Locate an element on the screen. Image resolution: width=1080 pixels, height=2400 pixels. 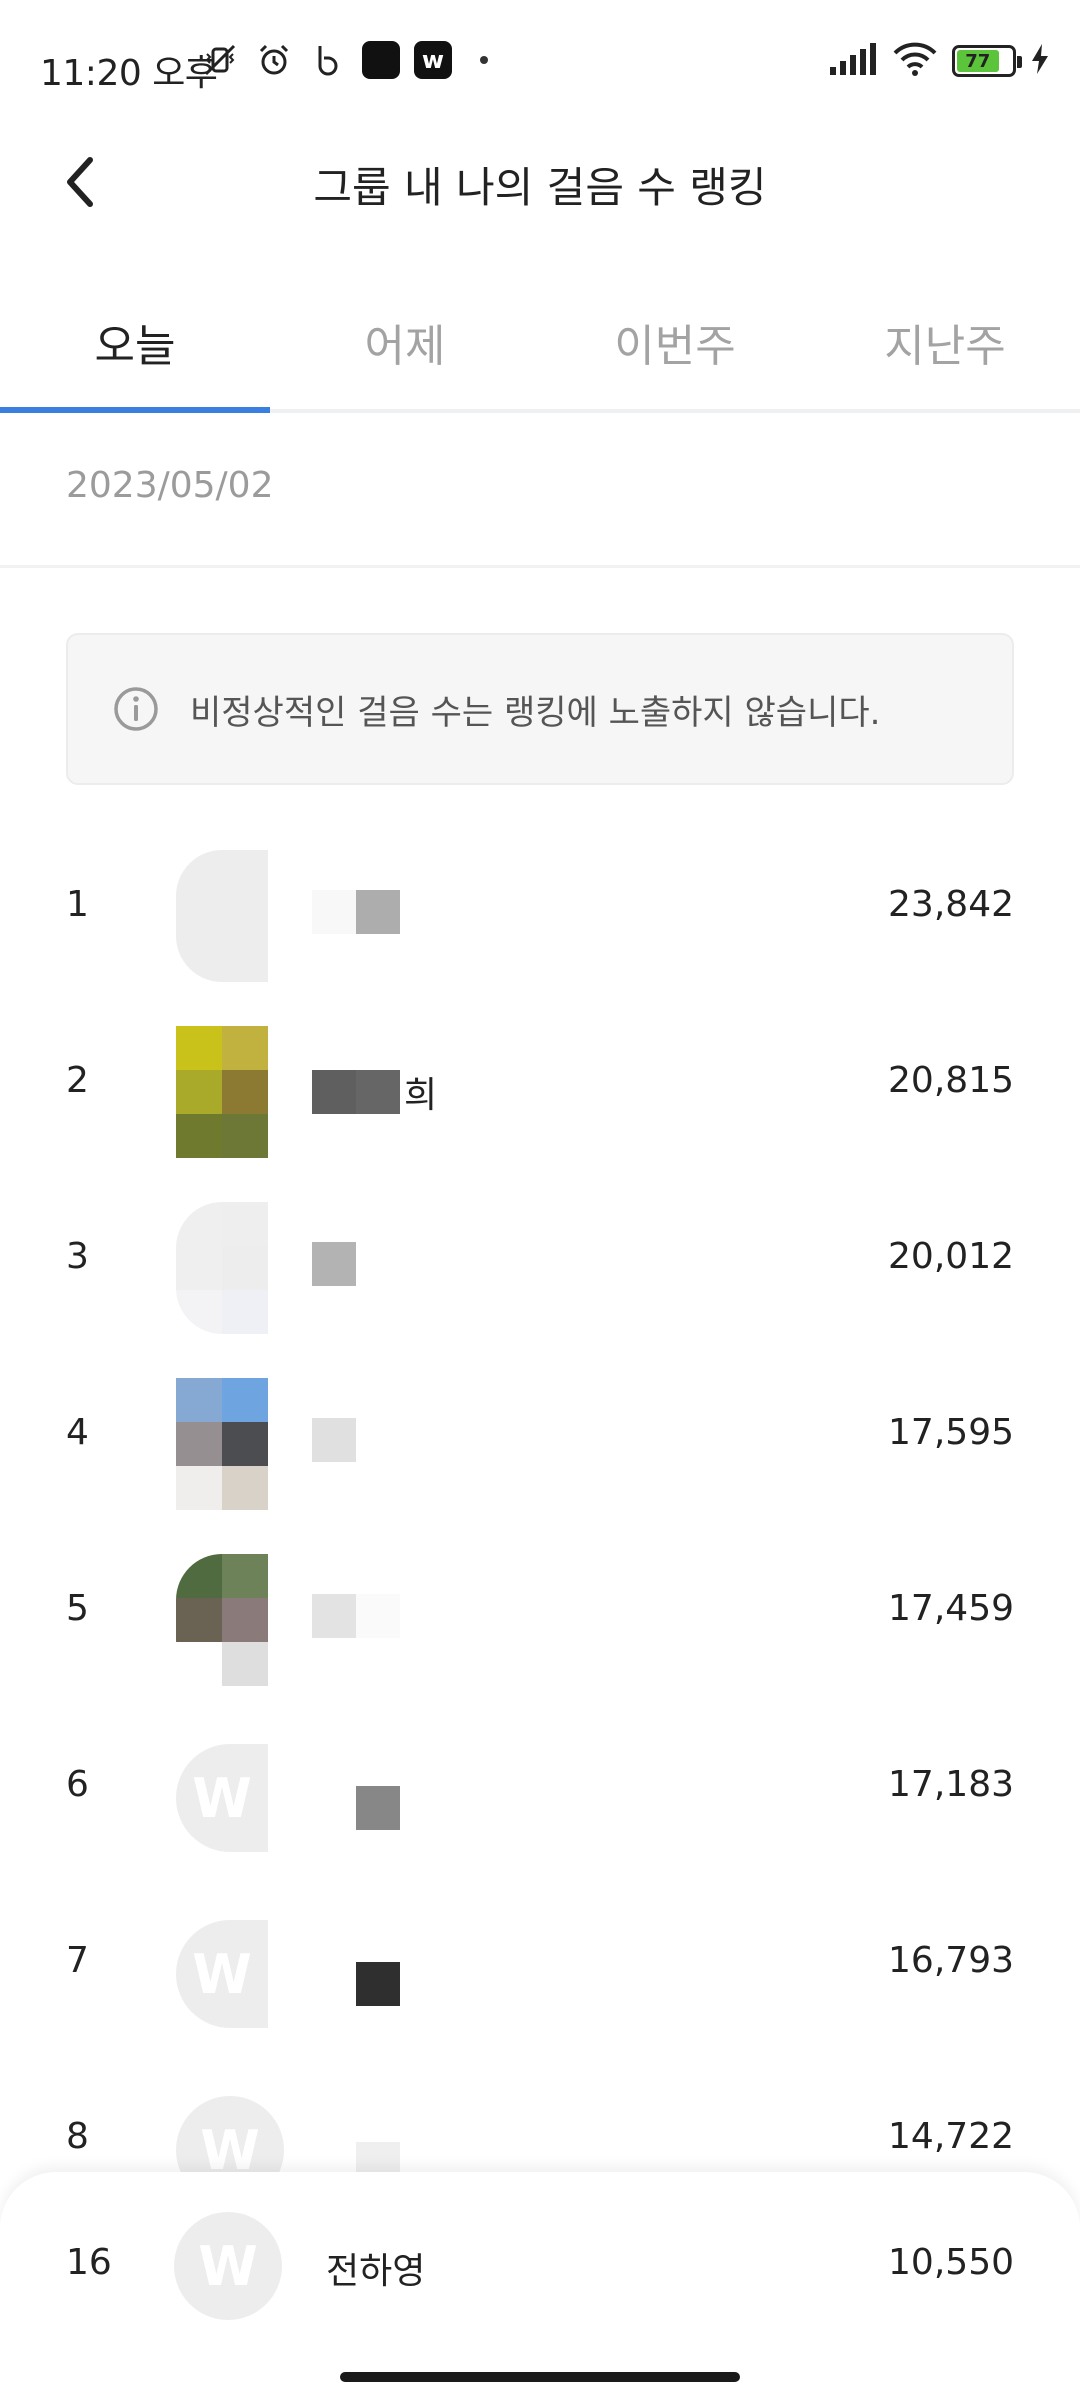
step-count: 20,012 is located at coordinates (951, 1256).